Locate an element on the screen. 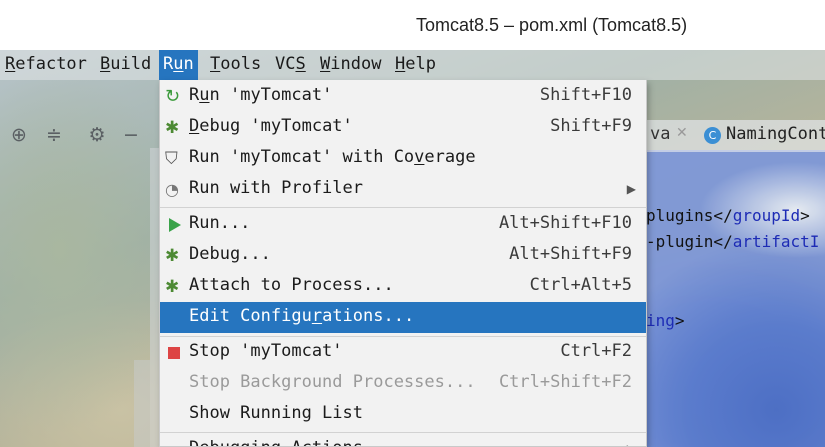 The image size is (825, 447). menu-item-shortcut: Alt+Shift+F10 is located at coordinates (565, 223).